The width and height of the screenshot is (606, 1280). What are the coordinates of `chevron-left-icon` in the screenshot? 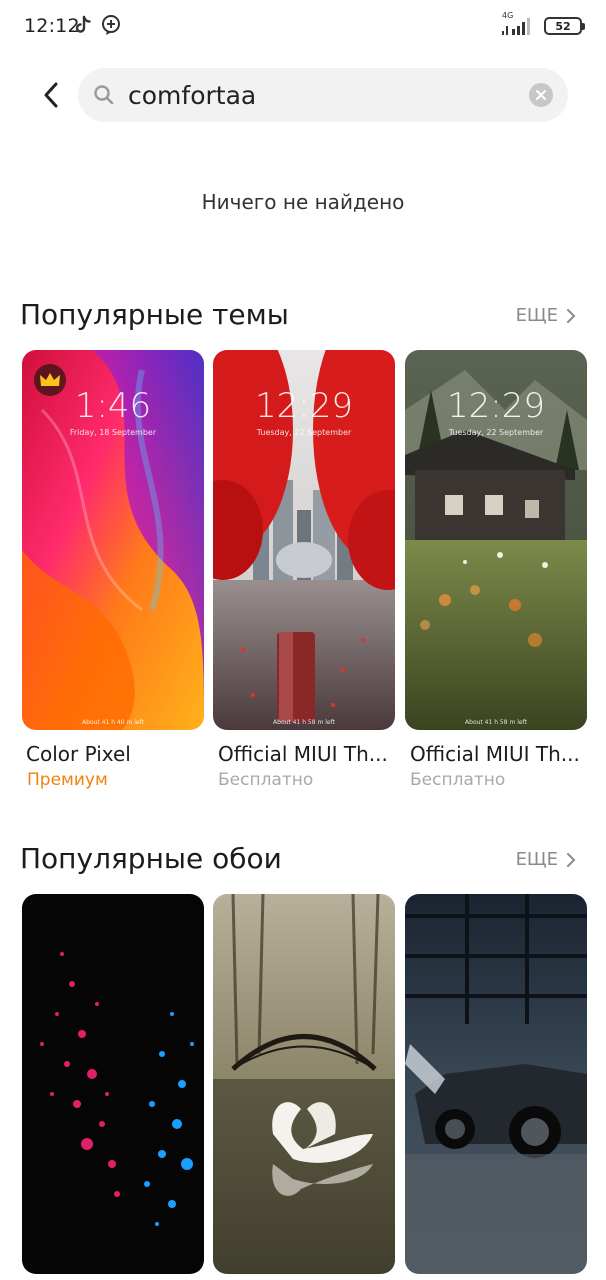 It's located at (51, 95).